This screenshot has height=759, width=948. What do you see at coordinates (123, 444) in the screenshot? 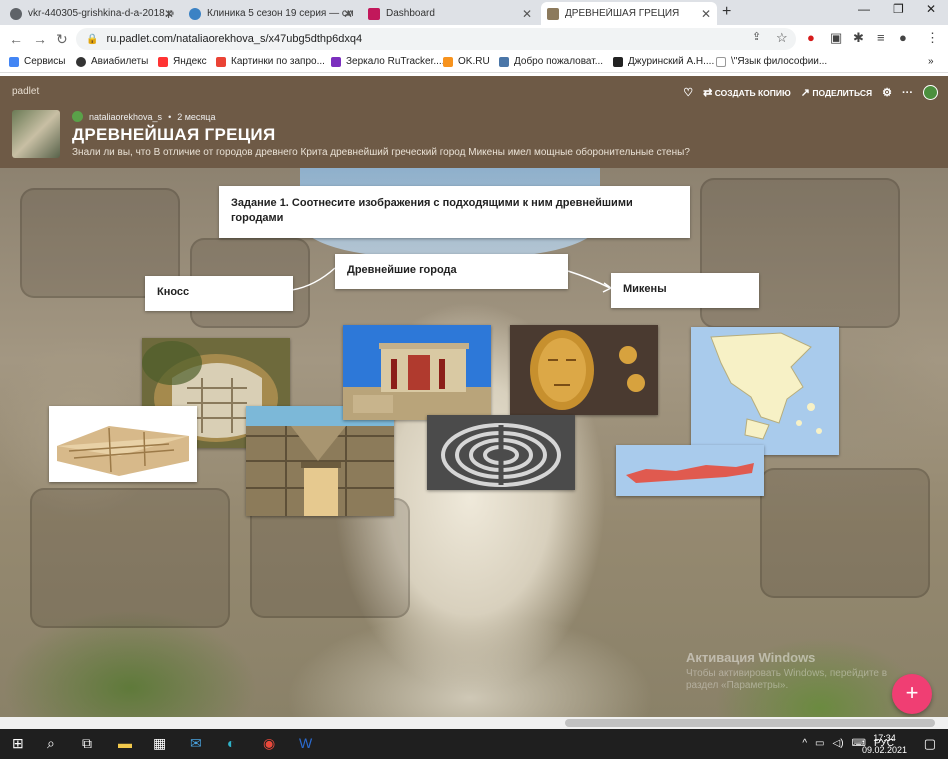
I see `palace-reconstruction-photo` at bounding box center [123, 444].